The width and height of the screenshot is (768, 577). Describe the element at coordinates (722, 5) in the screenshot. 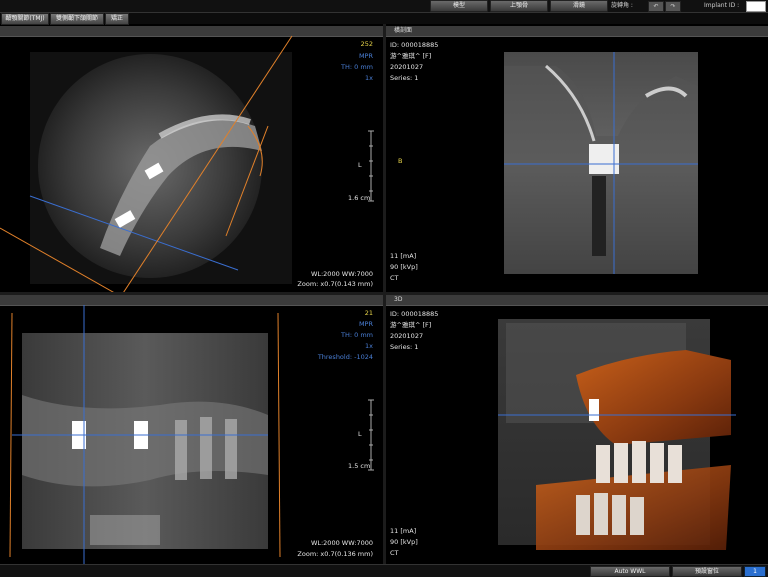

I see `implant-id-label: Implant ID :` at that location.